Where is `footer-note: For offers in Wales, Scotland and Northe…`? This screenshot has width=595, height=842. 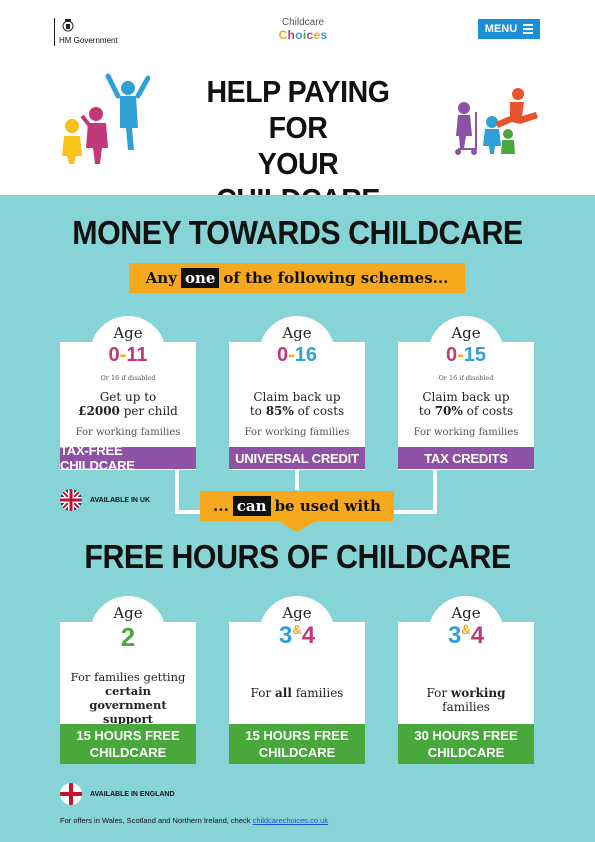
footer-note: For offers in Wales, Scotland and Northe… is located at coordinates (194, 820).